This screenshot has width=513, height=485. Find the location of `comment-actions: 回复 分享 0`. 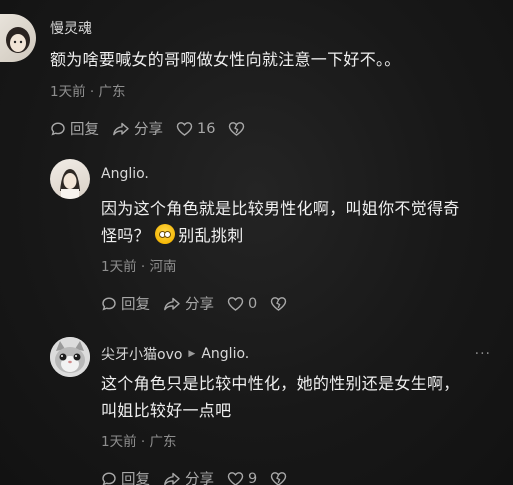

comment-actions: 回复 分享 0 is located at coordinates (200, 303).